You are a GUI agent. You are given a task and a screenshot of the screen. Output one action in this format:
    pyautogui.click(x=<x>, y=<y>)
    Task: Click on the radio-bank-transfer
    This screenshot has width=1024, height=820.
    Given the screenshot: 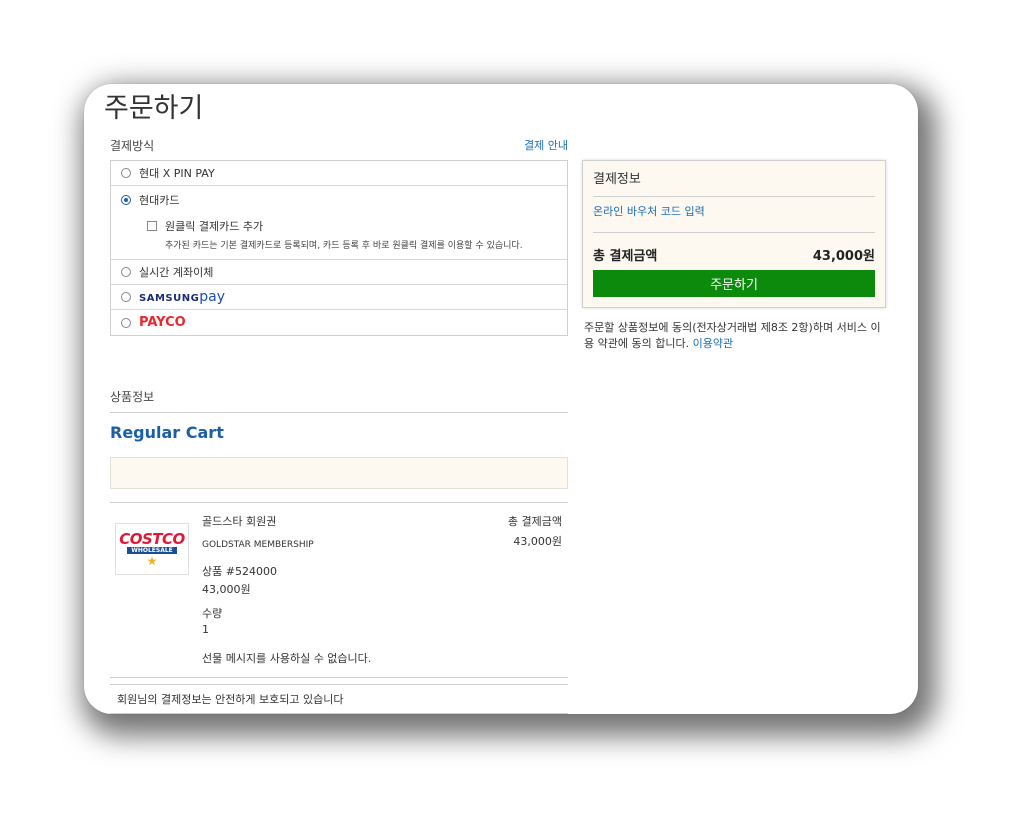 What is the action you would take?
    pyautogui.click(x=126, y=272)
    